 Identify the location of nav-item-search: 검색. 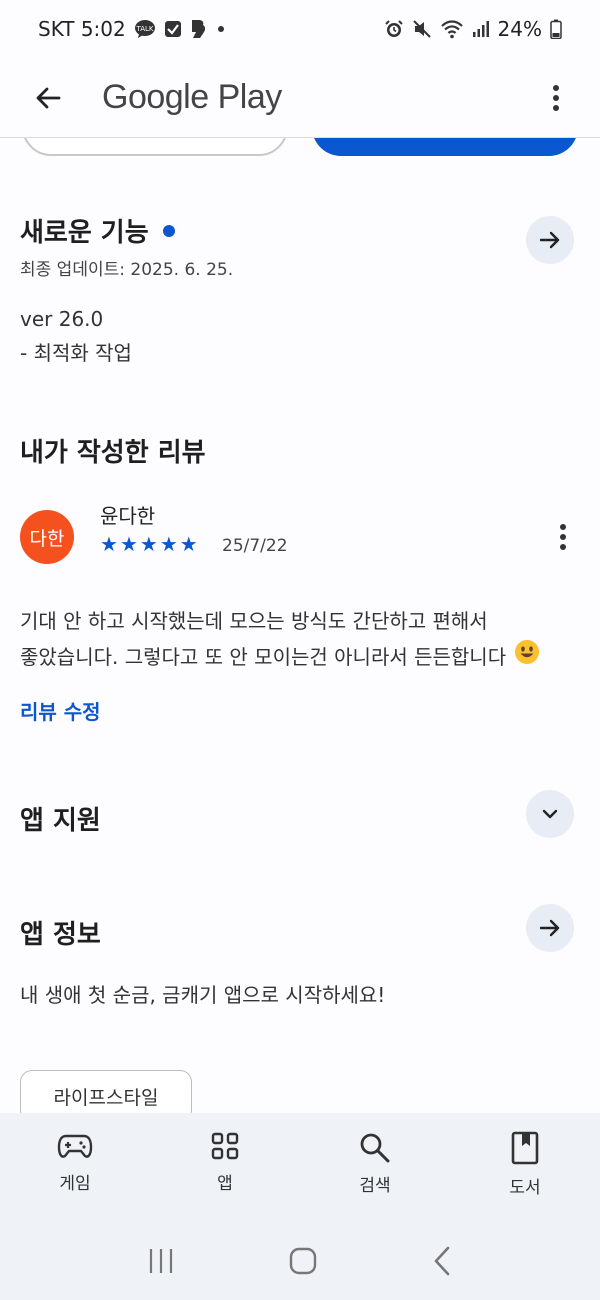
(375, 1169).